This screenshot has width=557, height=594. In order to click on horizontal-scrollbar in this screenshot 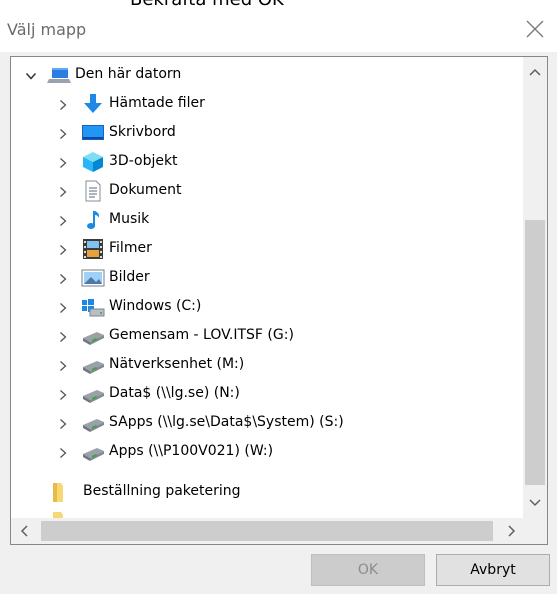, I will do `click(267, 531)`.